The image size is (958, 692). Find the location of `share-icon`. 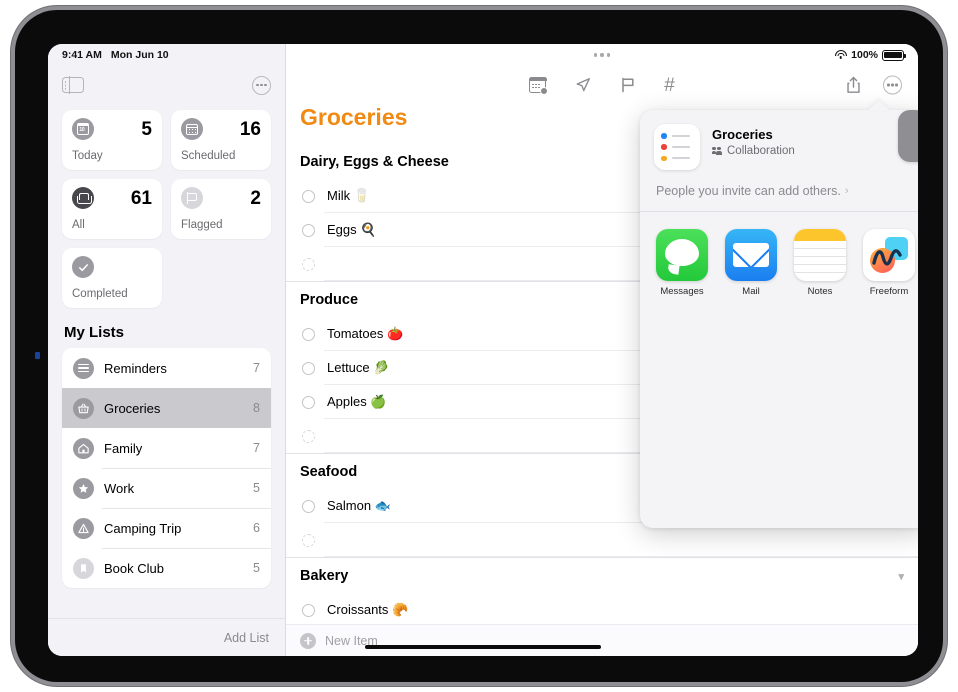

share-icon is located at coordinates (853, 85).